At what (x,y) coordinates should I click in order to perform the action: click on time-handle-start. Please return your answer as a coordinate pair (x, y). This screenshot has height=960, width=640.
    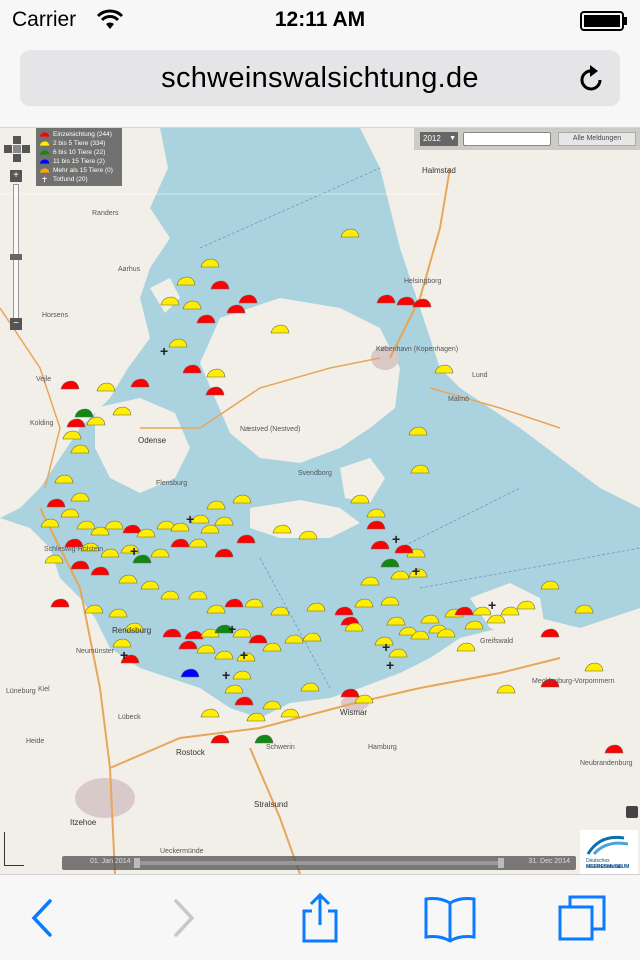
    Looking at the image, I should click on (137, 863).